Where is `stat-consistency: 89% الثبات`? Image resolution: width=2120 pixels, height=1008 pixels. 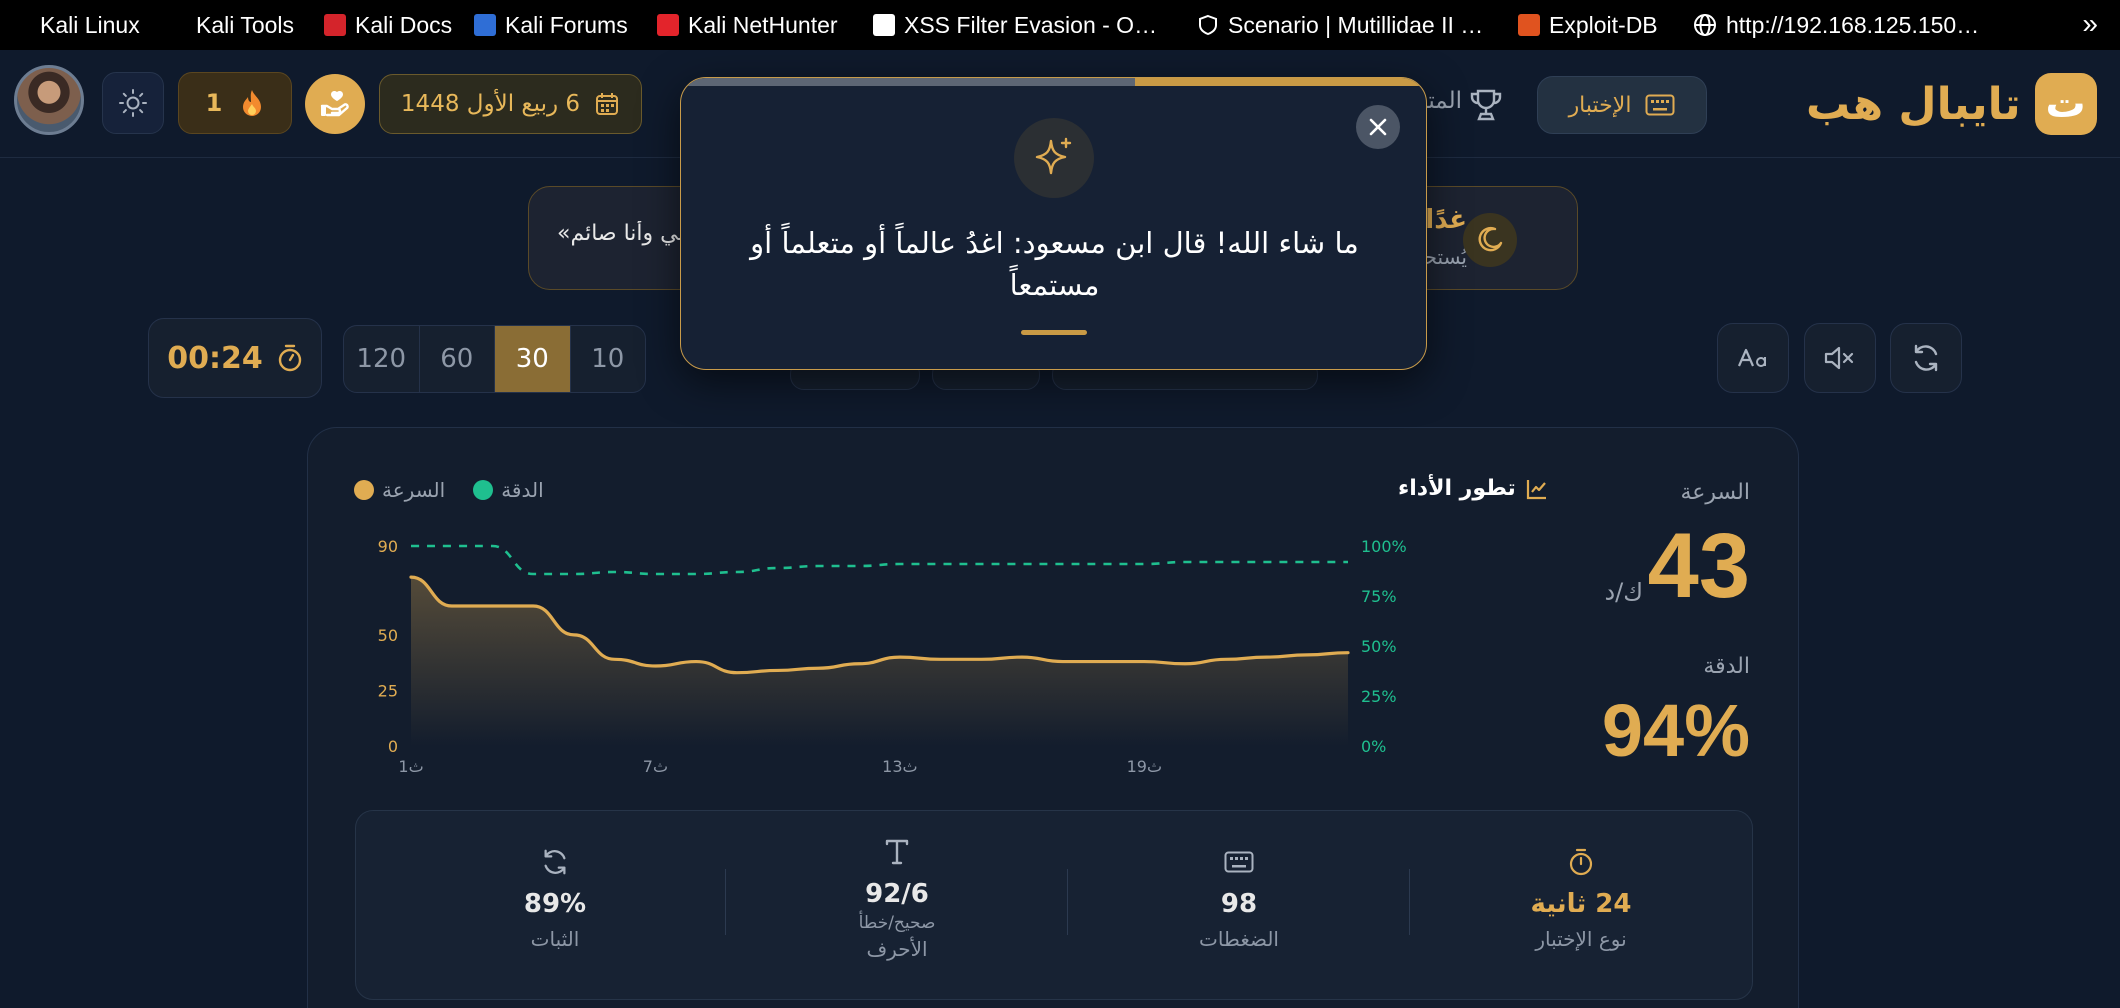 stat-consistency: 89% الثبات is located at coordinates (555, 906).